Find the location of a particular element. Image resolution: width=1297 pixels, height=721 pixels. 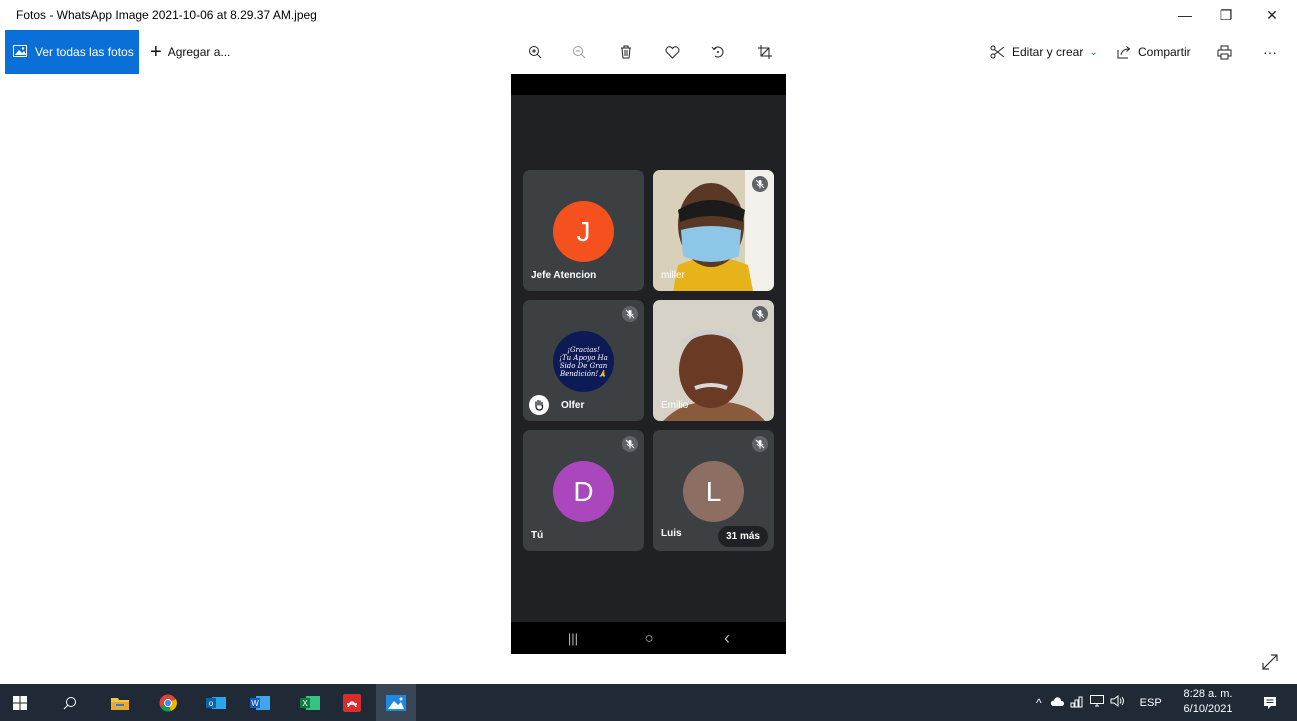

recent-apps-icon: ||| is located at coordinates (573, 638).